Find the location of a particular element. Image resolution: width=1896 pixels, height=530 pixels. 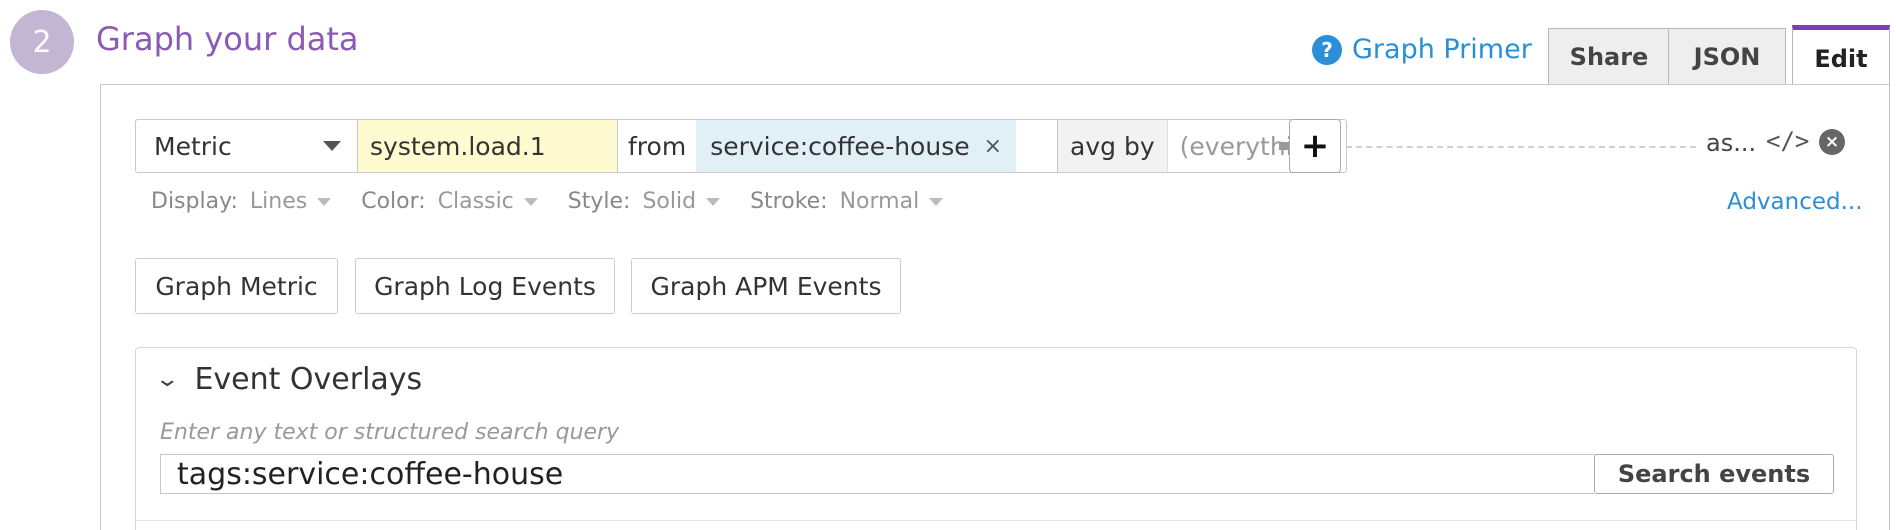

event-overlays-title: Event Overlays is located at coordinates (308, 379).